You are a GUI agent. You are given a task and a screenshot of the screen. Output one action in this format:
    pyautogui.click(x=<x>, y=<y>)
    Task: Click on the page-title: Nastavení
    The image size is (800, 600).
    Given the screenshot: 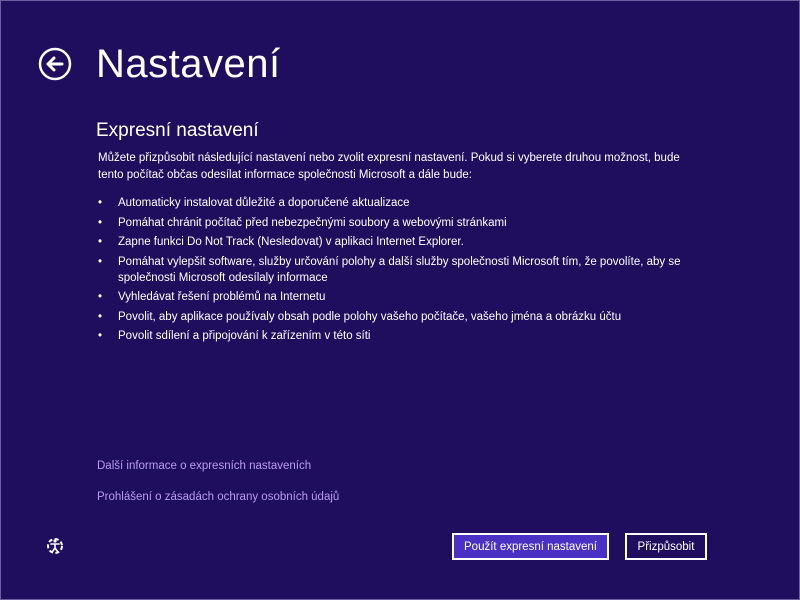 What is the action you would take?
    pyautogui.click(x=188, y=64)
    